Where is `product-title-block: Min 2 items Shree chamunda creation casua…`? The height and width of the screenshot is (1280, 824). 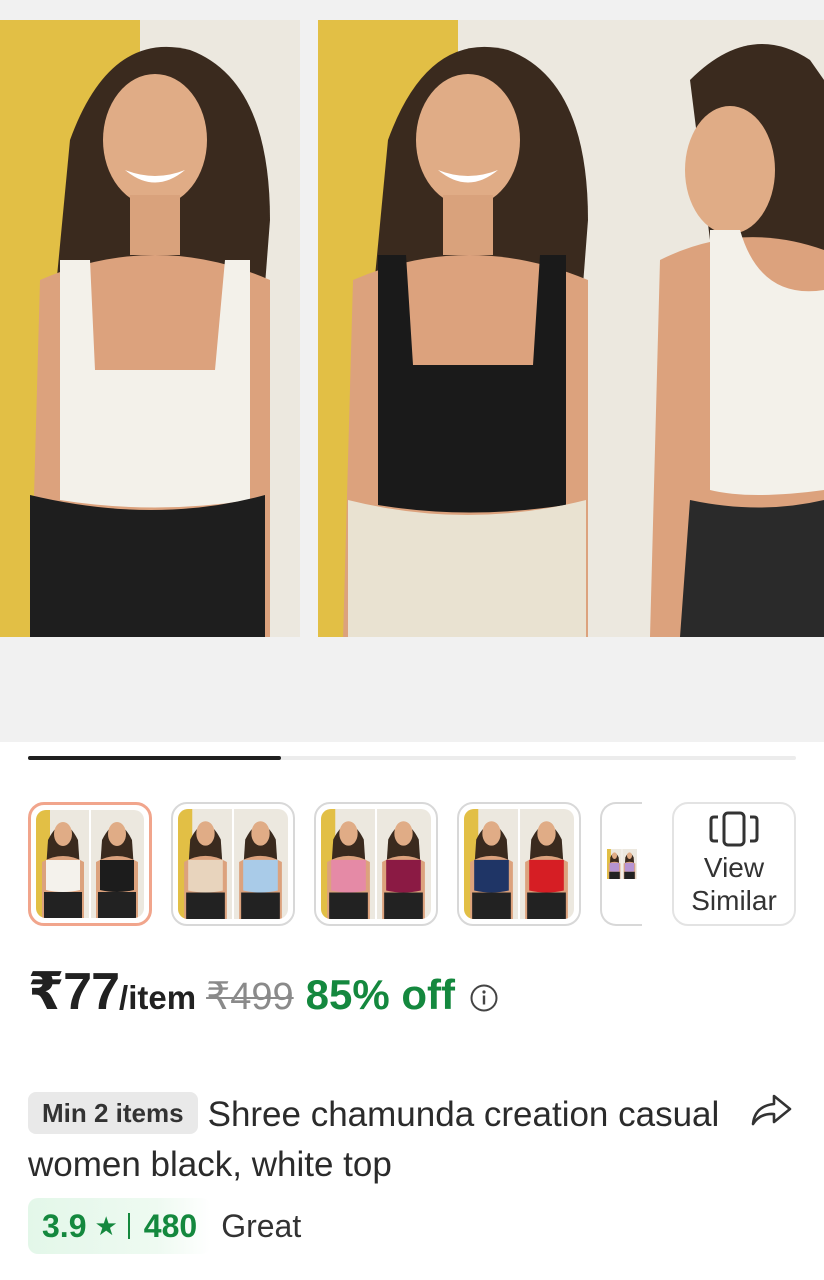 product-title-block: Min 2 items Shree chamunda creation casua… is located at coordinates (378, 1140).